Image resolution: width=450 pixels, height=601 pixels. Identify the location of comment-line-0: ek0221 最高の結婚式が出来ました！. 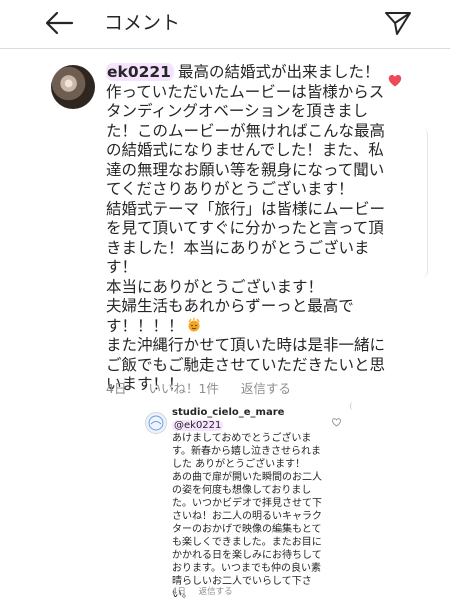
(242, 73).